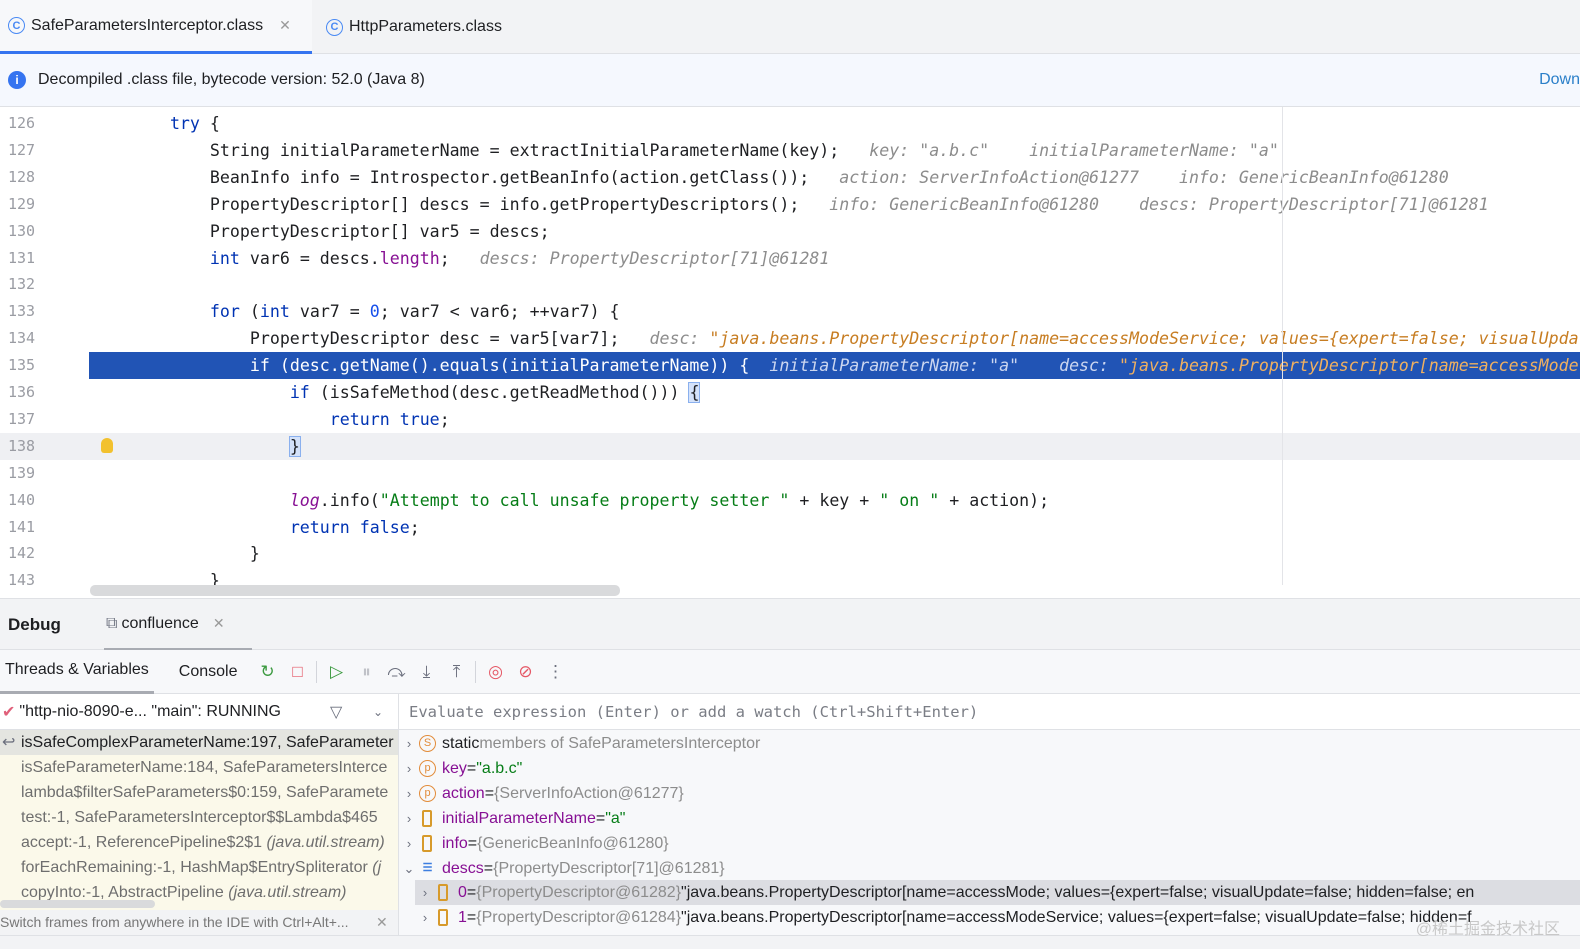  Describe the element at coordinates (555, 672) in the screenshot. I see `more-options-icon: ⋮` at that location.